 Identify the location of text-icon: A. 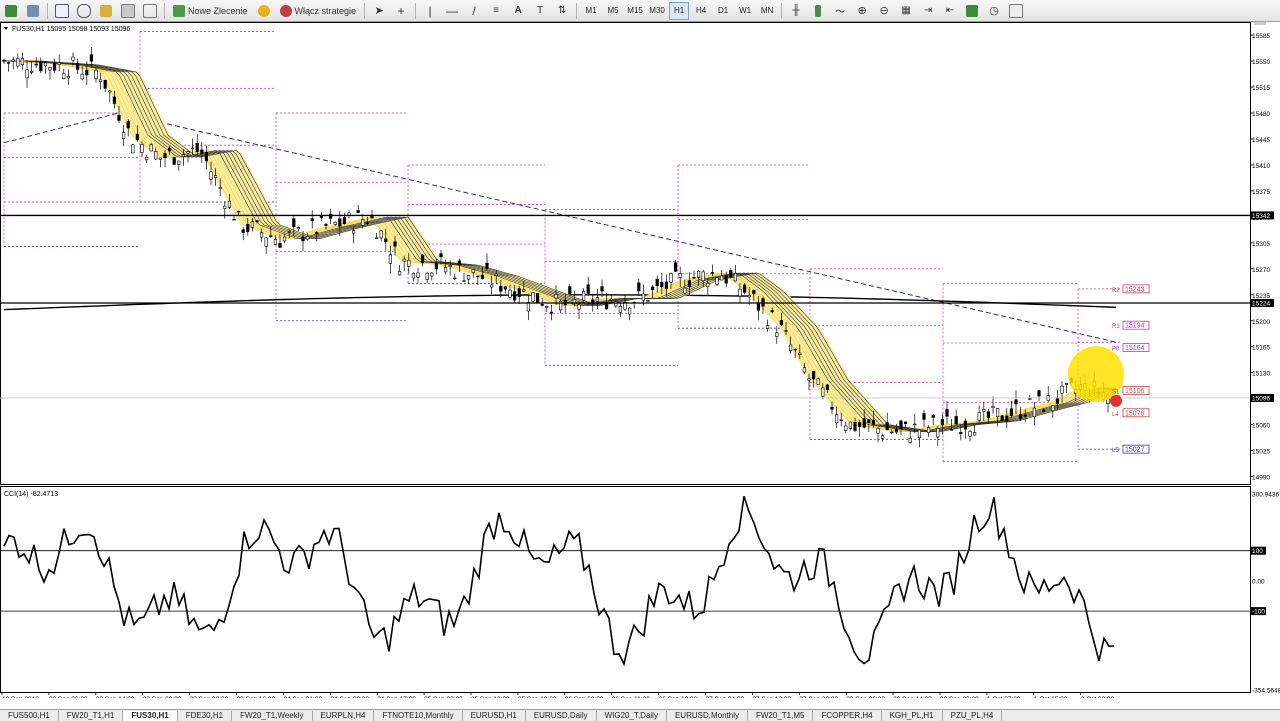
(518, 11).